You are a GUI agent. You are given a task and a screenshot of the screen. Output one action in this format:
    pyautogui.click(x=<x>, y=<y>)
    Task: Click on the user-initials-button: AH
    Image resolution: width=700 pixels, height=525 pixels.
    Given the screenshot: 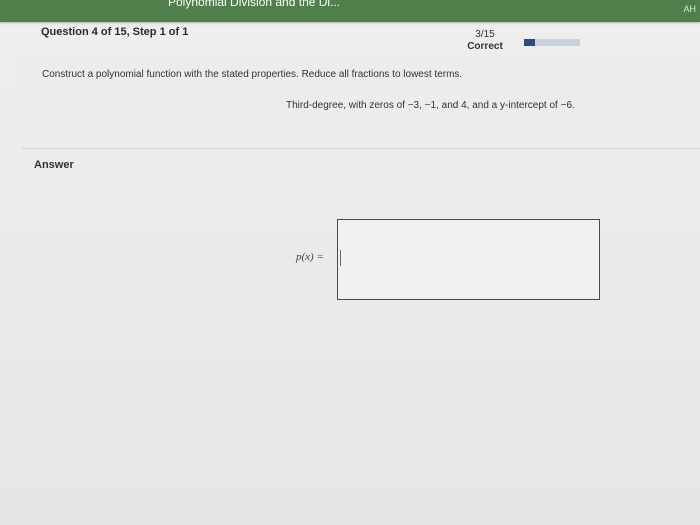 What is the action you would take?
    pyautogui.click(x=689, y=9)
    